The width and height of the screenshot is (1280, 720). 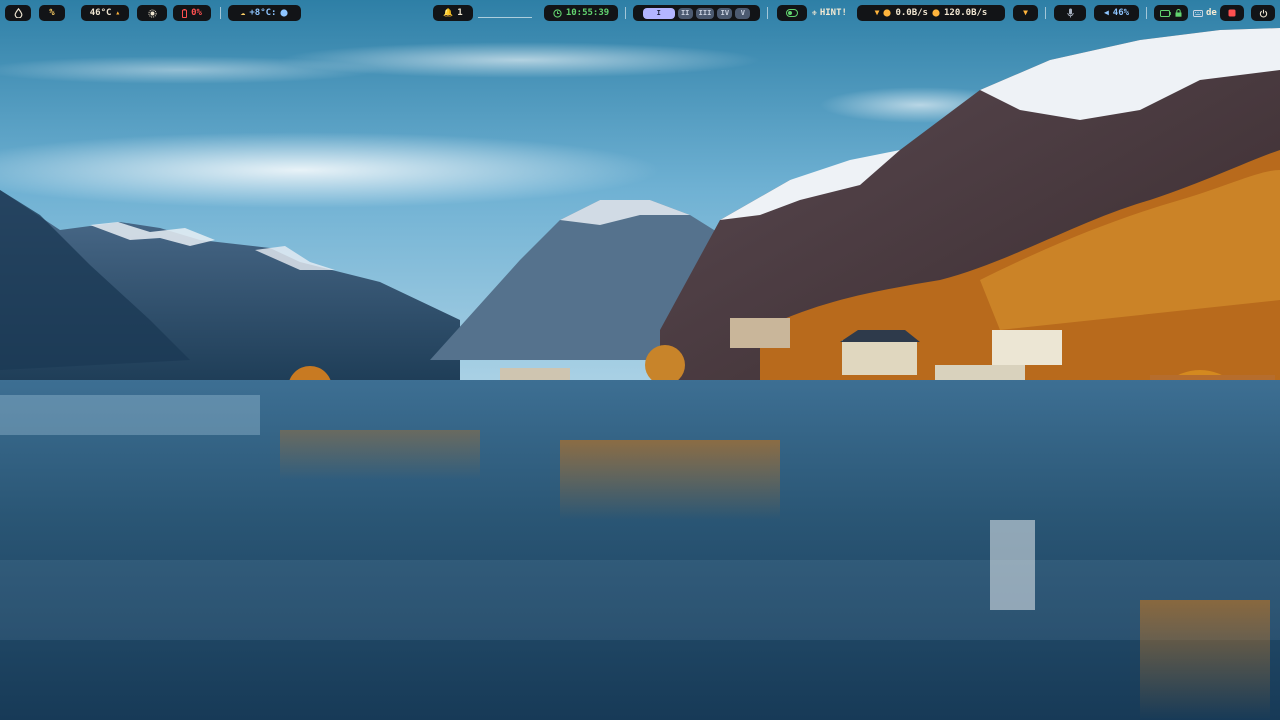 I want to click on brightness-widget, so click(x=152, y=13).